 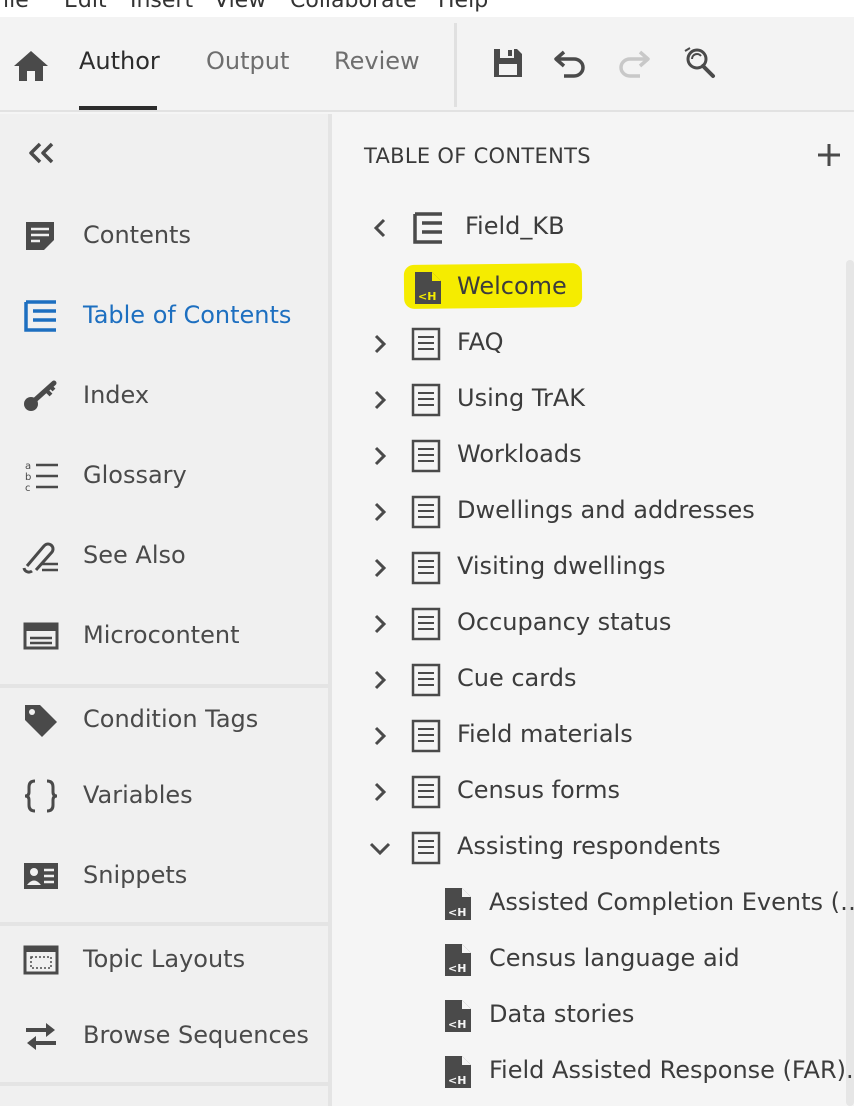 I want to click on toc-book-row: Visiting dwellings, so click(x=603, y=568).